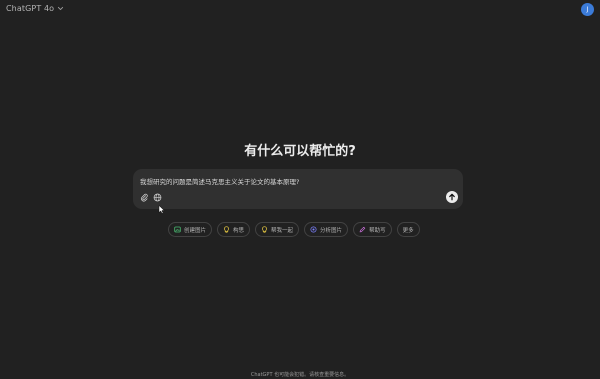  Describe the element at coordinates (282, 230) in the screenshot. I see `chip-label: 帮我一起` at that location.